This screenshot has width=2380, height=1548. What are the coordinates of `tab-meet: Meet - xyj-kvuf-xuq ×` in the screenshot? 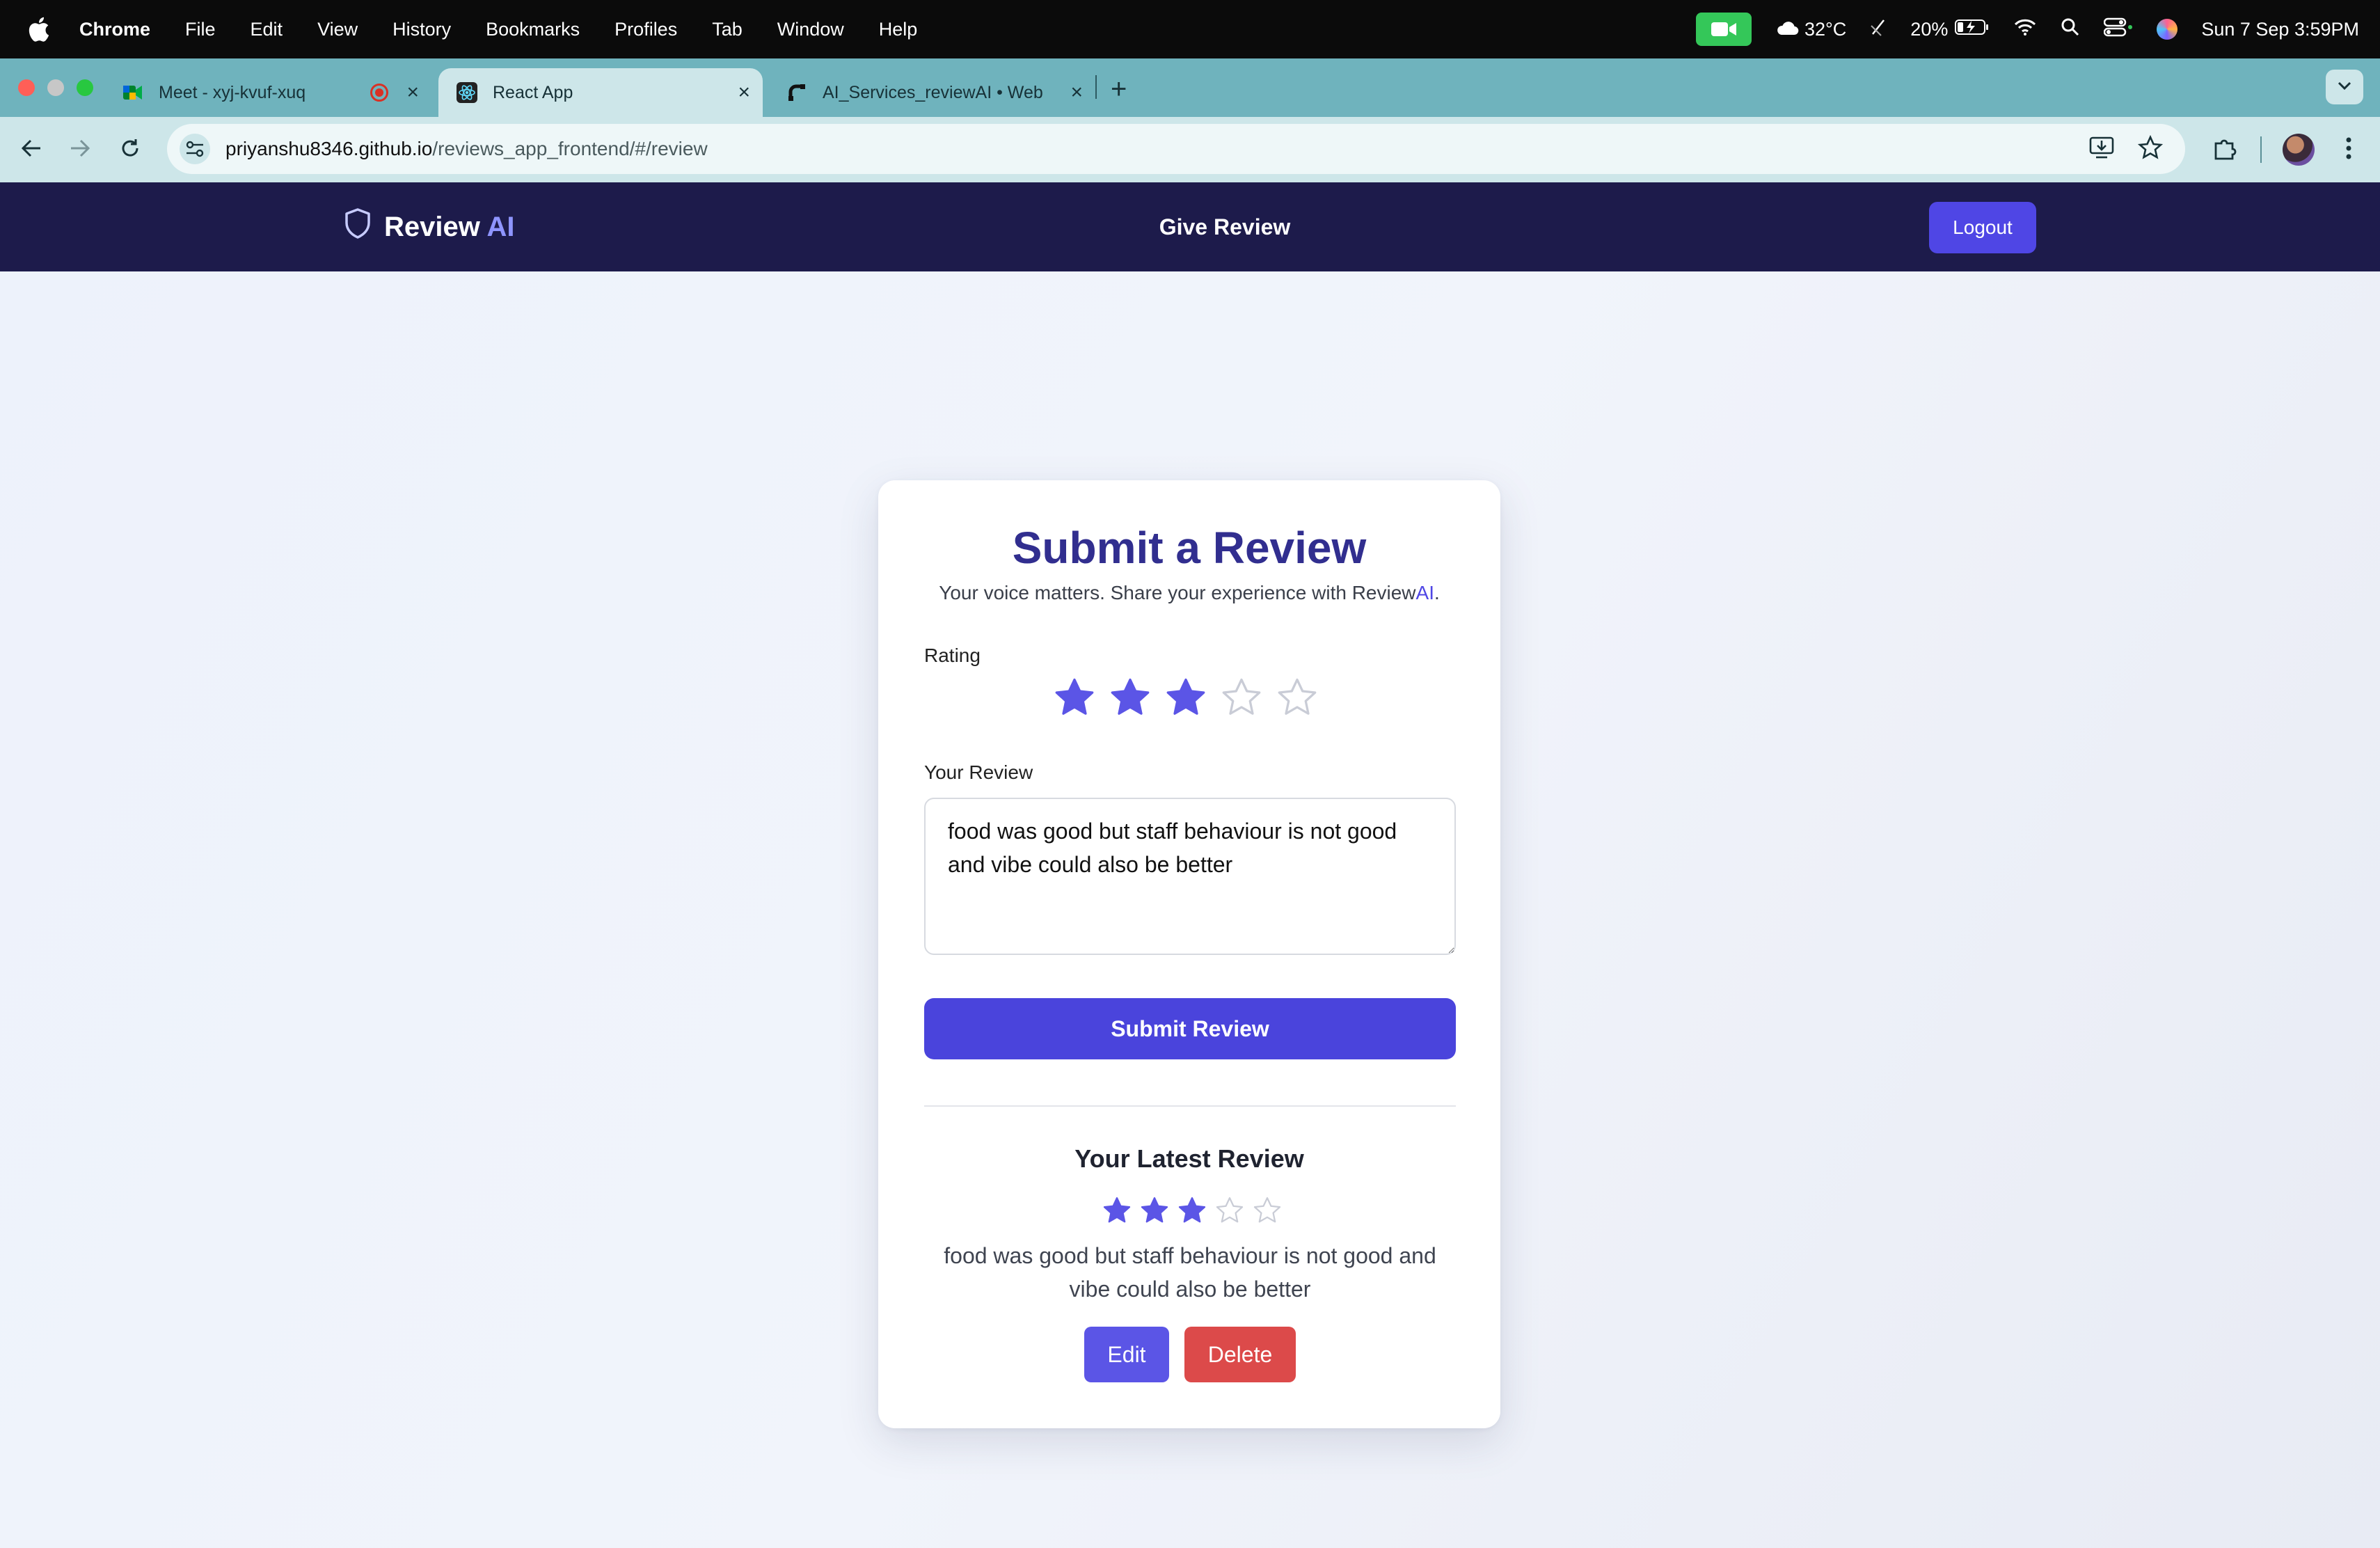 It's located at (267, 92).